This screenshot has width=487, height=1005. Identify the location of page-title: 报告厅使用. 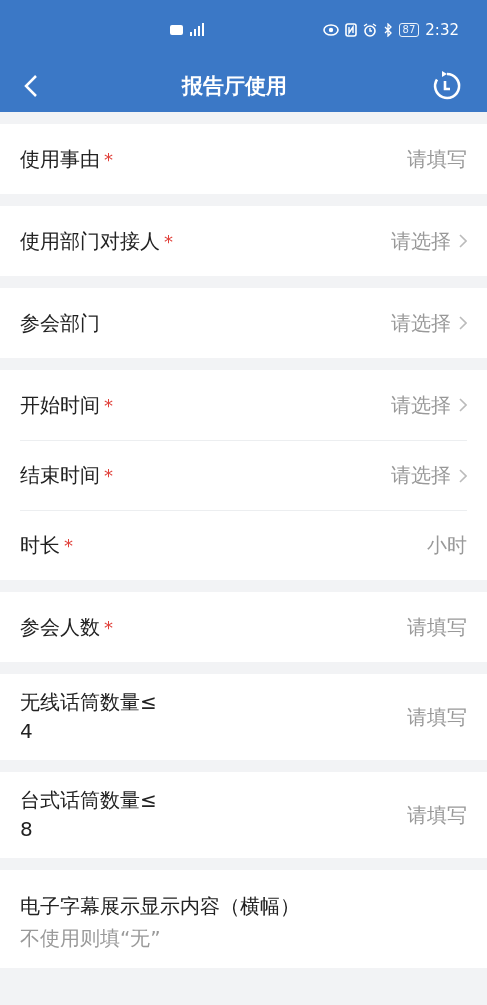
(234, 86).